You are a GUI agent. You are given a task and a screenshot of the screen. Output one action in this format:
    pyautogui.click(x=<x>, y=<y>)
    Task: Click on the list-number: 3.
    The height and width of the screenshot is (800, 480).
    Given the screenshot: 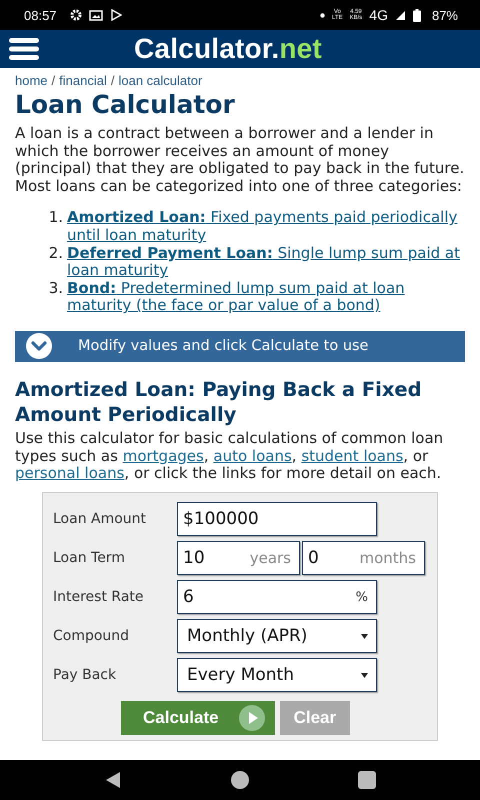 What is the action you would take?
    pyautogui.click(x=55, y=289)
    